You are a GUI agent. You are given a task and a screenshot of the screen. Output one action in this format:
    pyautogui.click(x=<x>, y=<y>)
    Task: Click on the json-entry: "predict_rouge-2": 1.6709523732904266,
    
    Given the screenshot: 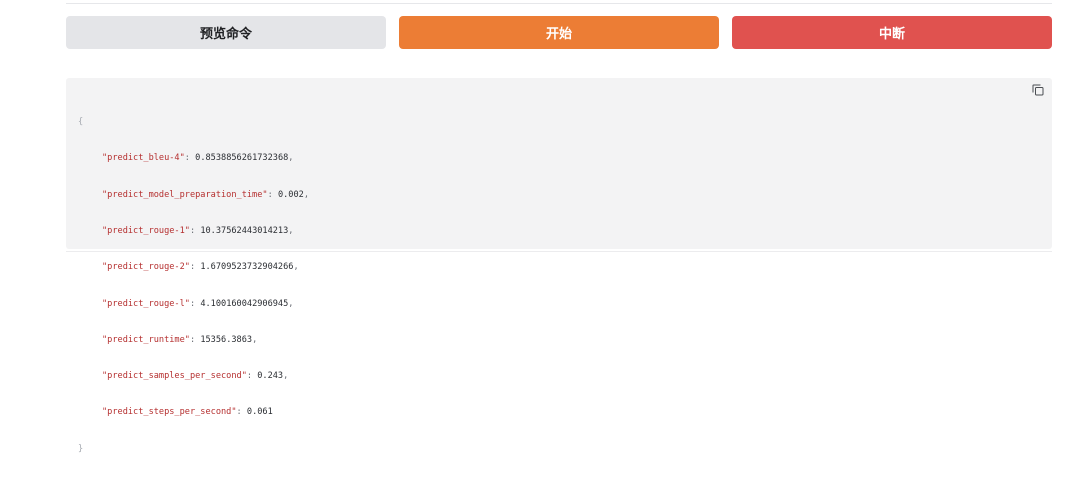 What is the action you would take?
    pyautogui.click(x=200, y=267)
    